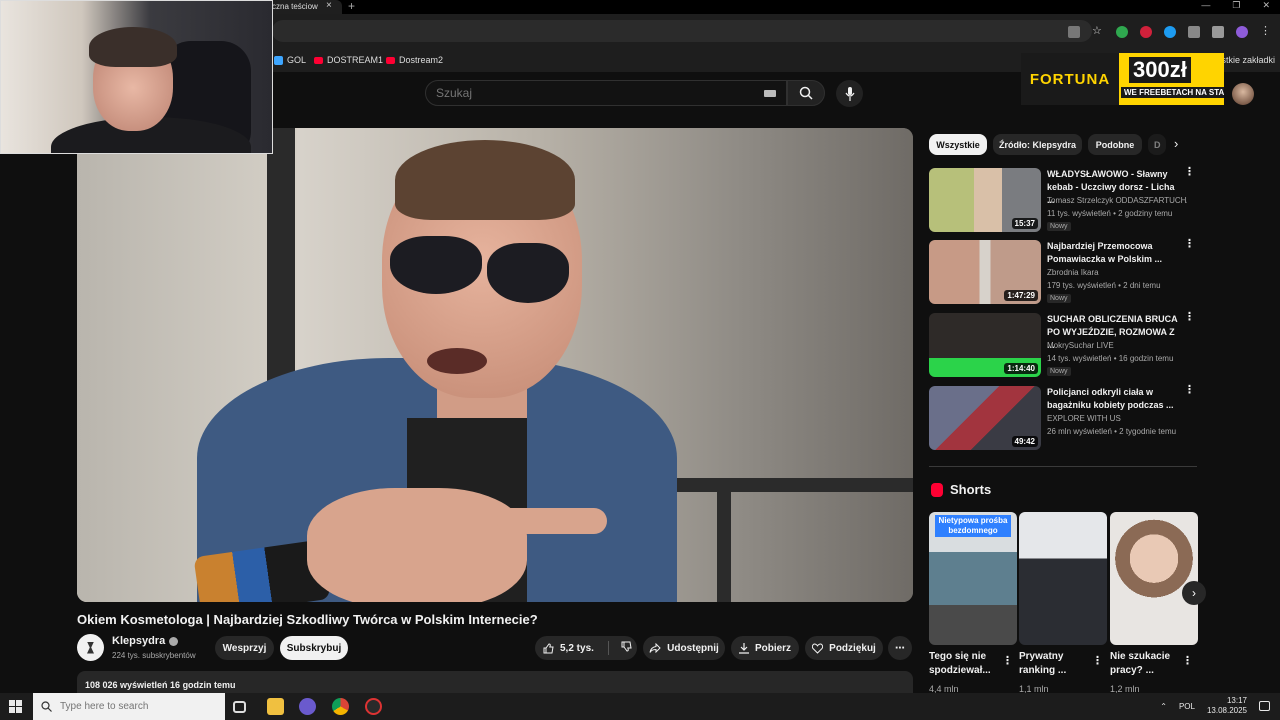 The height and width of the screenshot is (720, 1280). What do you see at coordinates (1117, 418) in the screenshot?
I see `recommended-channel: EXPLORE WITH US` at bounding box center [1117, 418].